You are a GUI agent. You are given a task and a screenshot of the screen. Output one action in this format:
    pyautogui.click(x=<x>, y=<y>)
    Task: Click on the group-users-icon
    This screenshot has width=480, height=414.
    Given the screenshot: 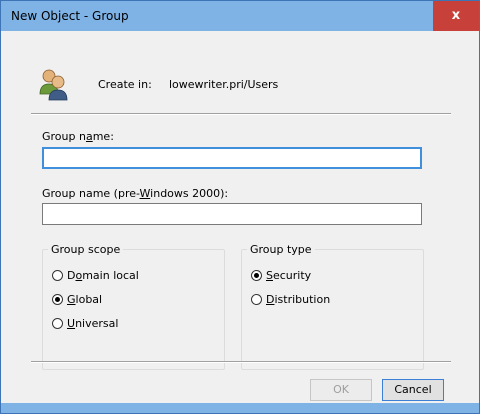 What is the action you would take?
    pyautogui.click(x=54, y=84)
    